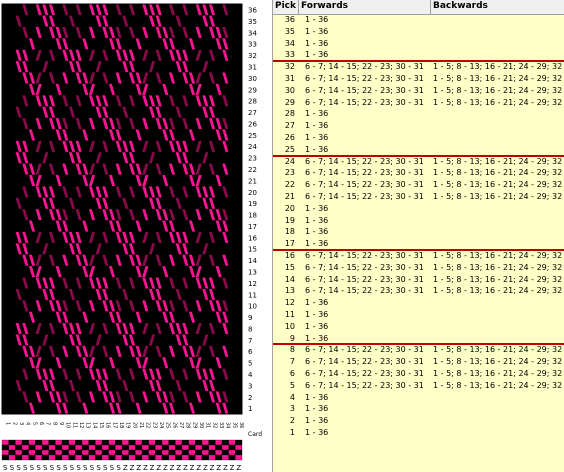 The height and width of the screenshot is (472, 564). Describe the element at coordinates (418, 221) in the screenshot. I see `table-row: 19 1 - 36` at that location.